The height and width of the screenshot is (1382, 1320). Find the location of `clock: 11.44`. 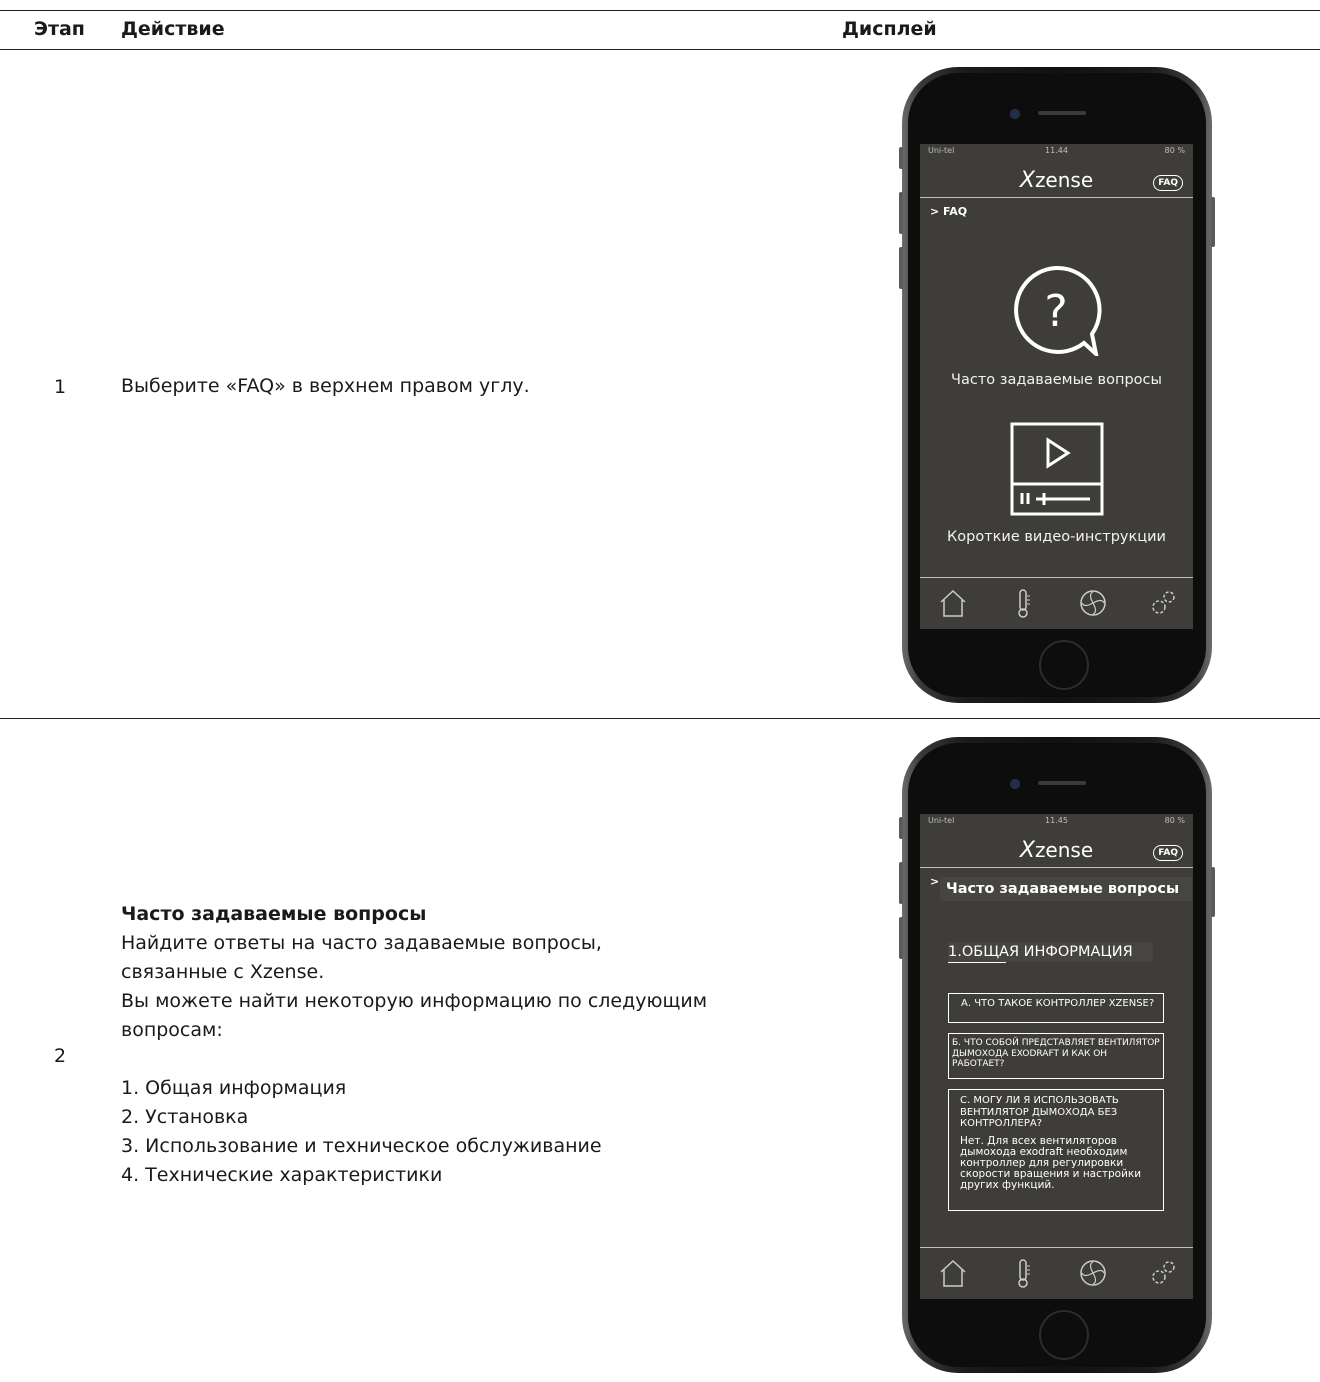

clock: 11.44 is located at coordinates (1056, 150).